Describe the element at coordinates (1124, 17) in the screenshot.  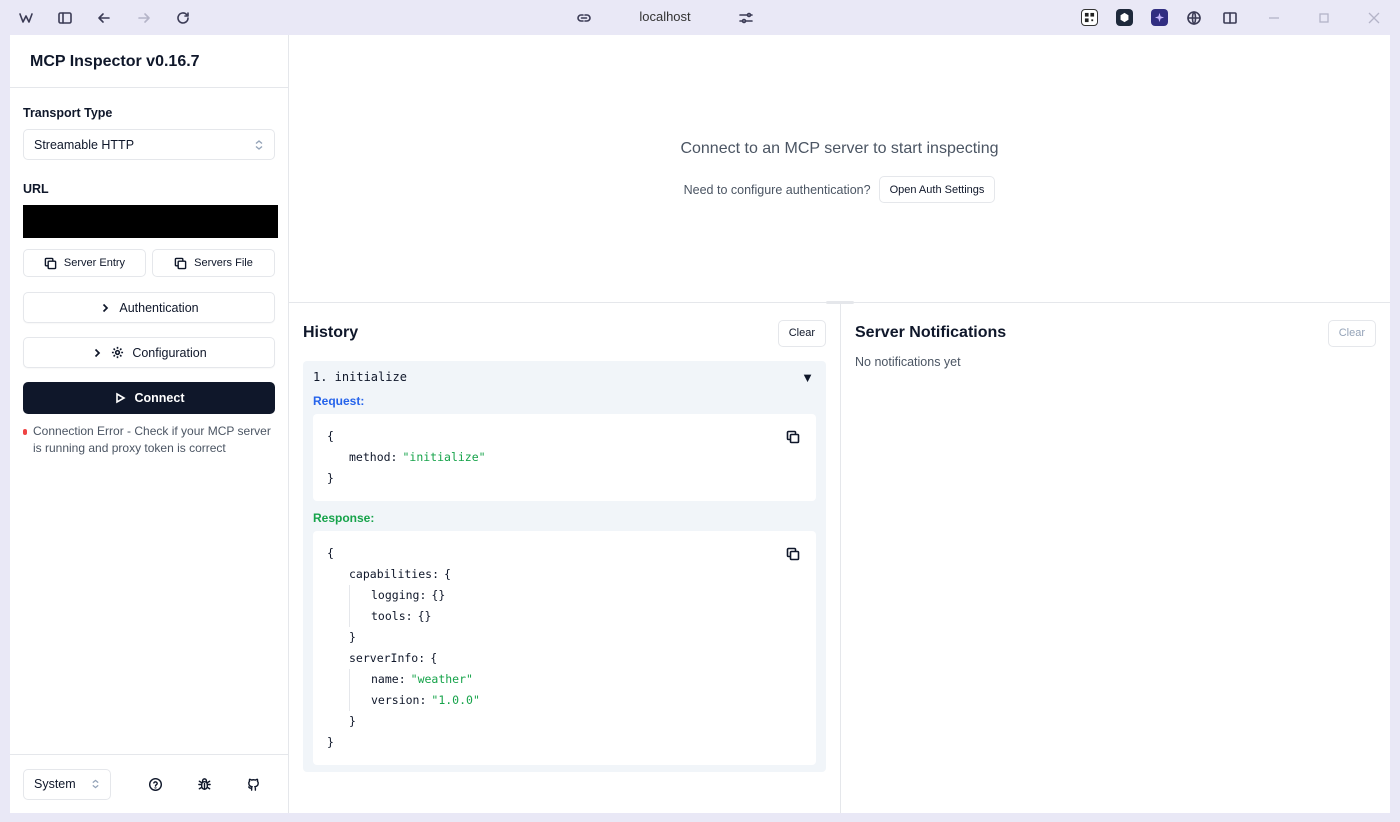
I see `extension-hex-icon` at that location.